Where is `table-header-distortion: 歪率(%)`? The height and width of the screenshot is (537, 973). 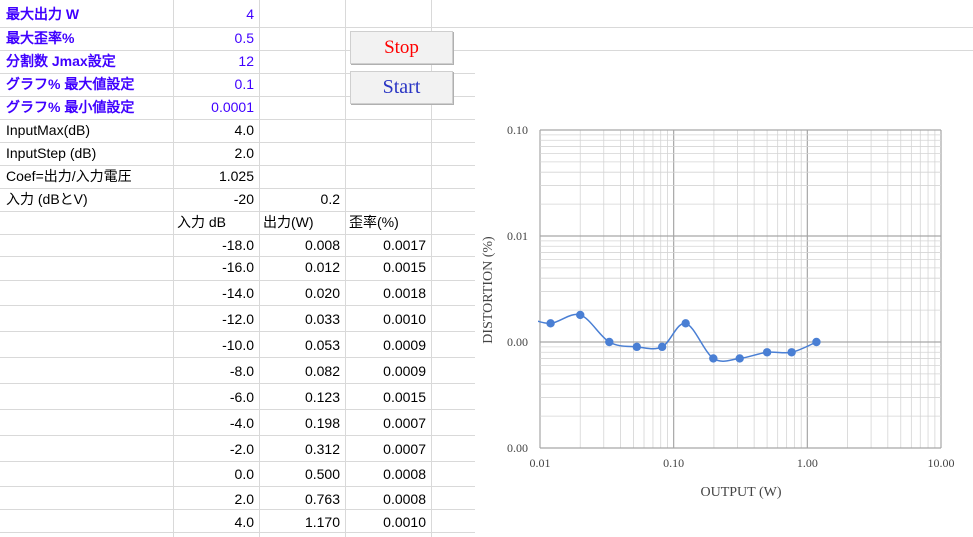 table-header-distortion: 歪率(%) is located at coordinates (374, 222).